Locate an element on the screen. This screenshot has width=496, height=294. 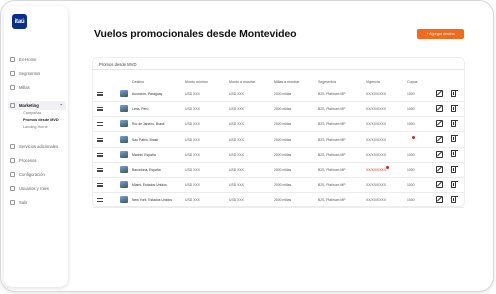
sidebar-item-servicios: Servicios adicionales is located at coordinates (34, 146).